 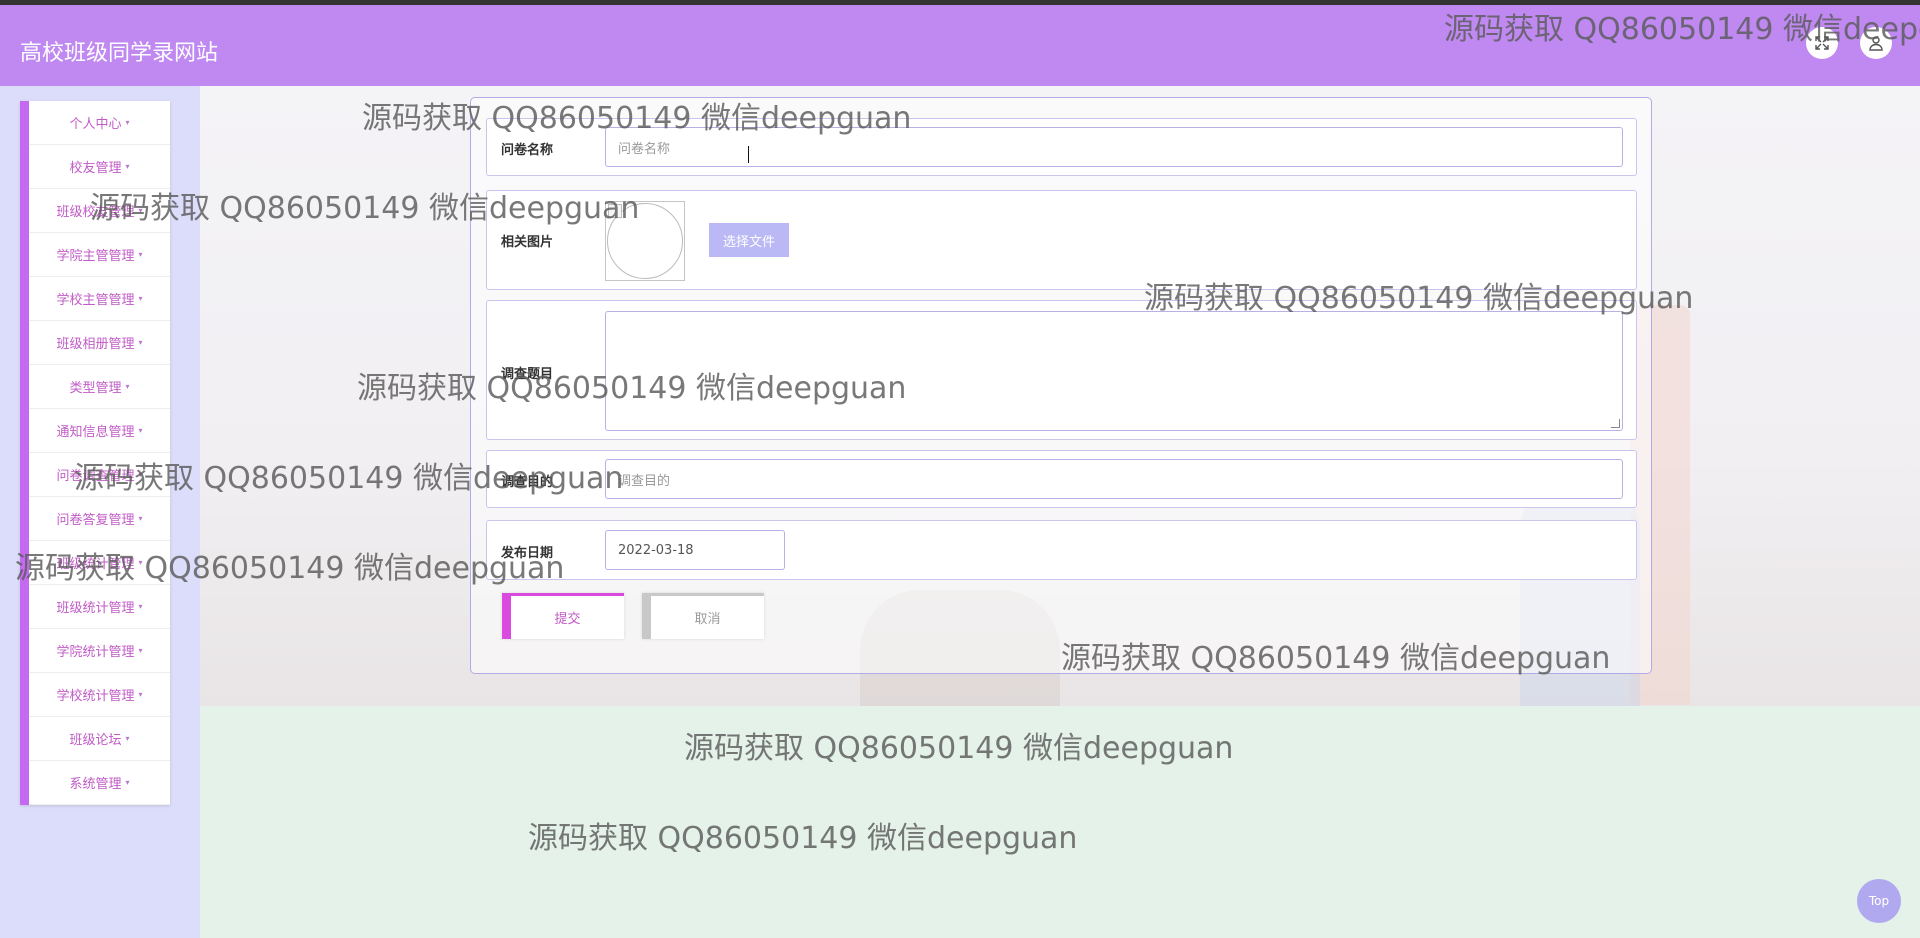 I want to click on sidebar-item-personal-center: 个人中心 ▾, so click(x=99, y=123).